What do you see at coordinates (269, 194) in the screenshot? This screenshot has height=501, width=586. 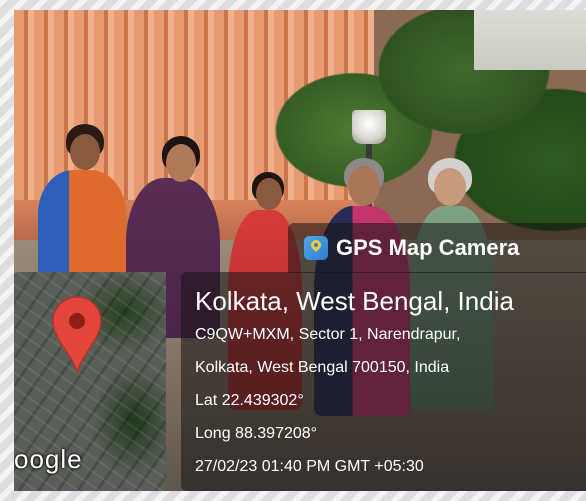 I see `person-3-head` at bounding box center [269, 194].